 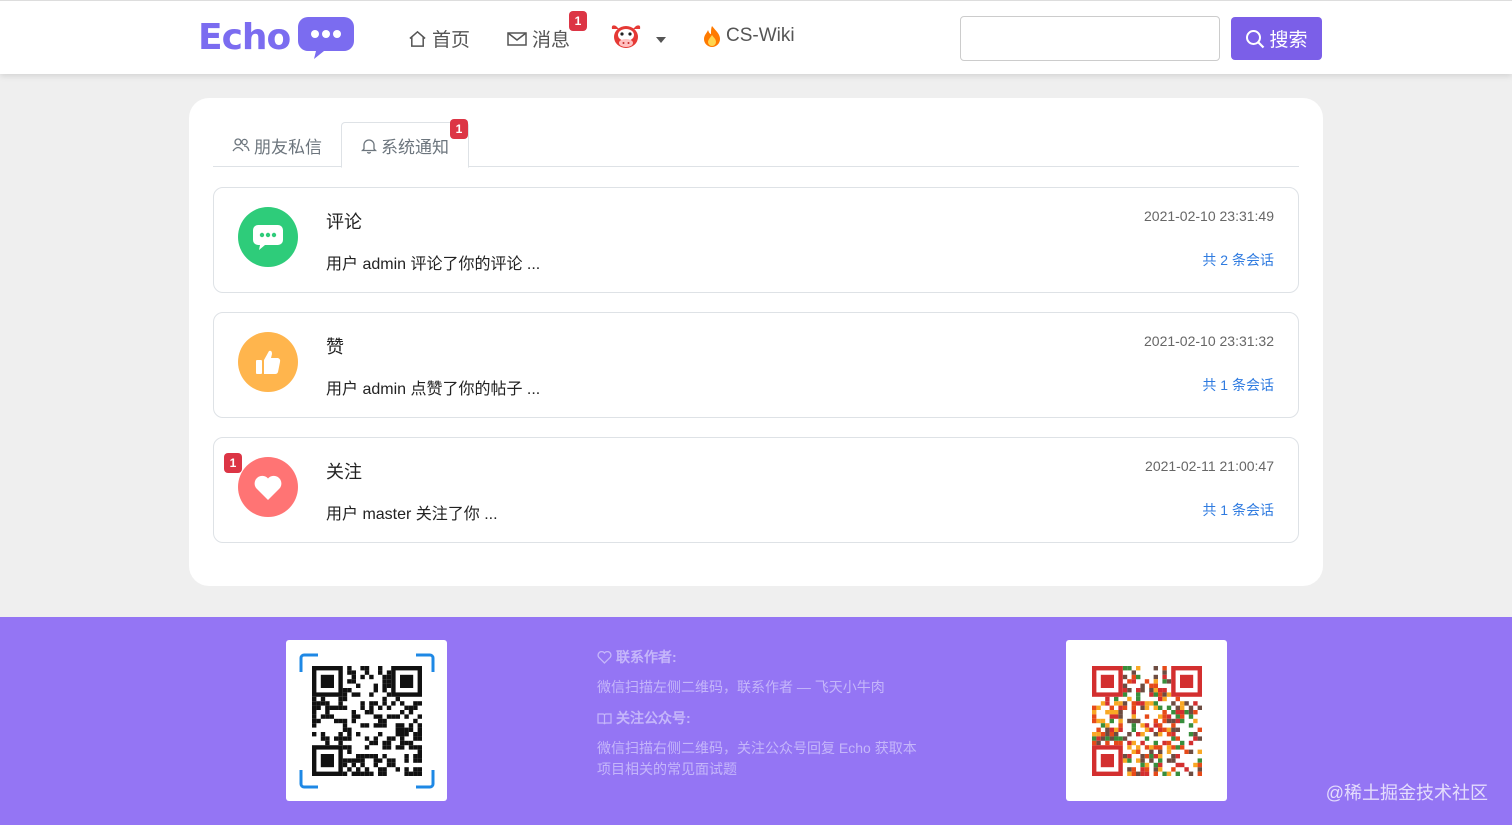 I want to click on tab-label: 系统通知, so click(x=415, y=147).